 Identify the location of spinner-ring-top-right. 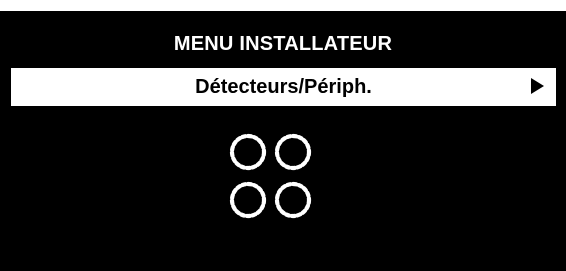
(293, 152).